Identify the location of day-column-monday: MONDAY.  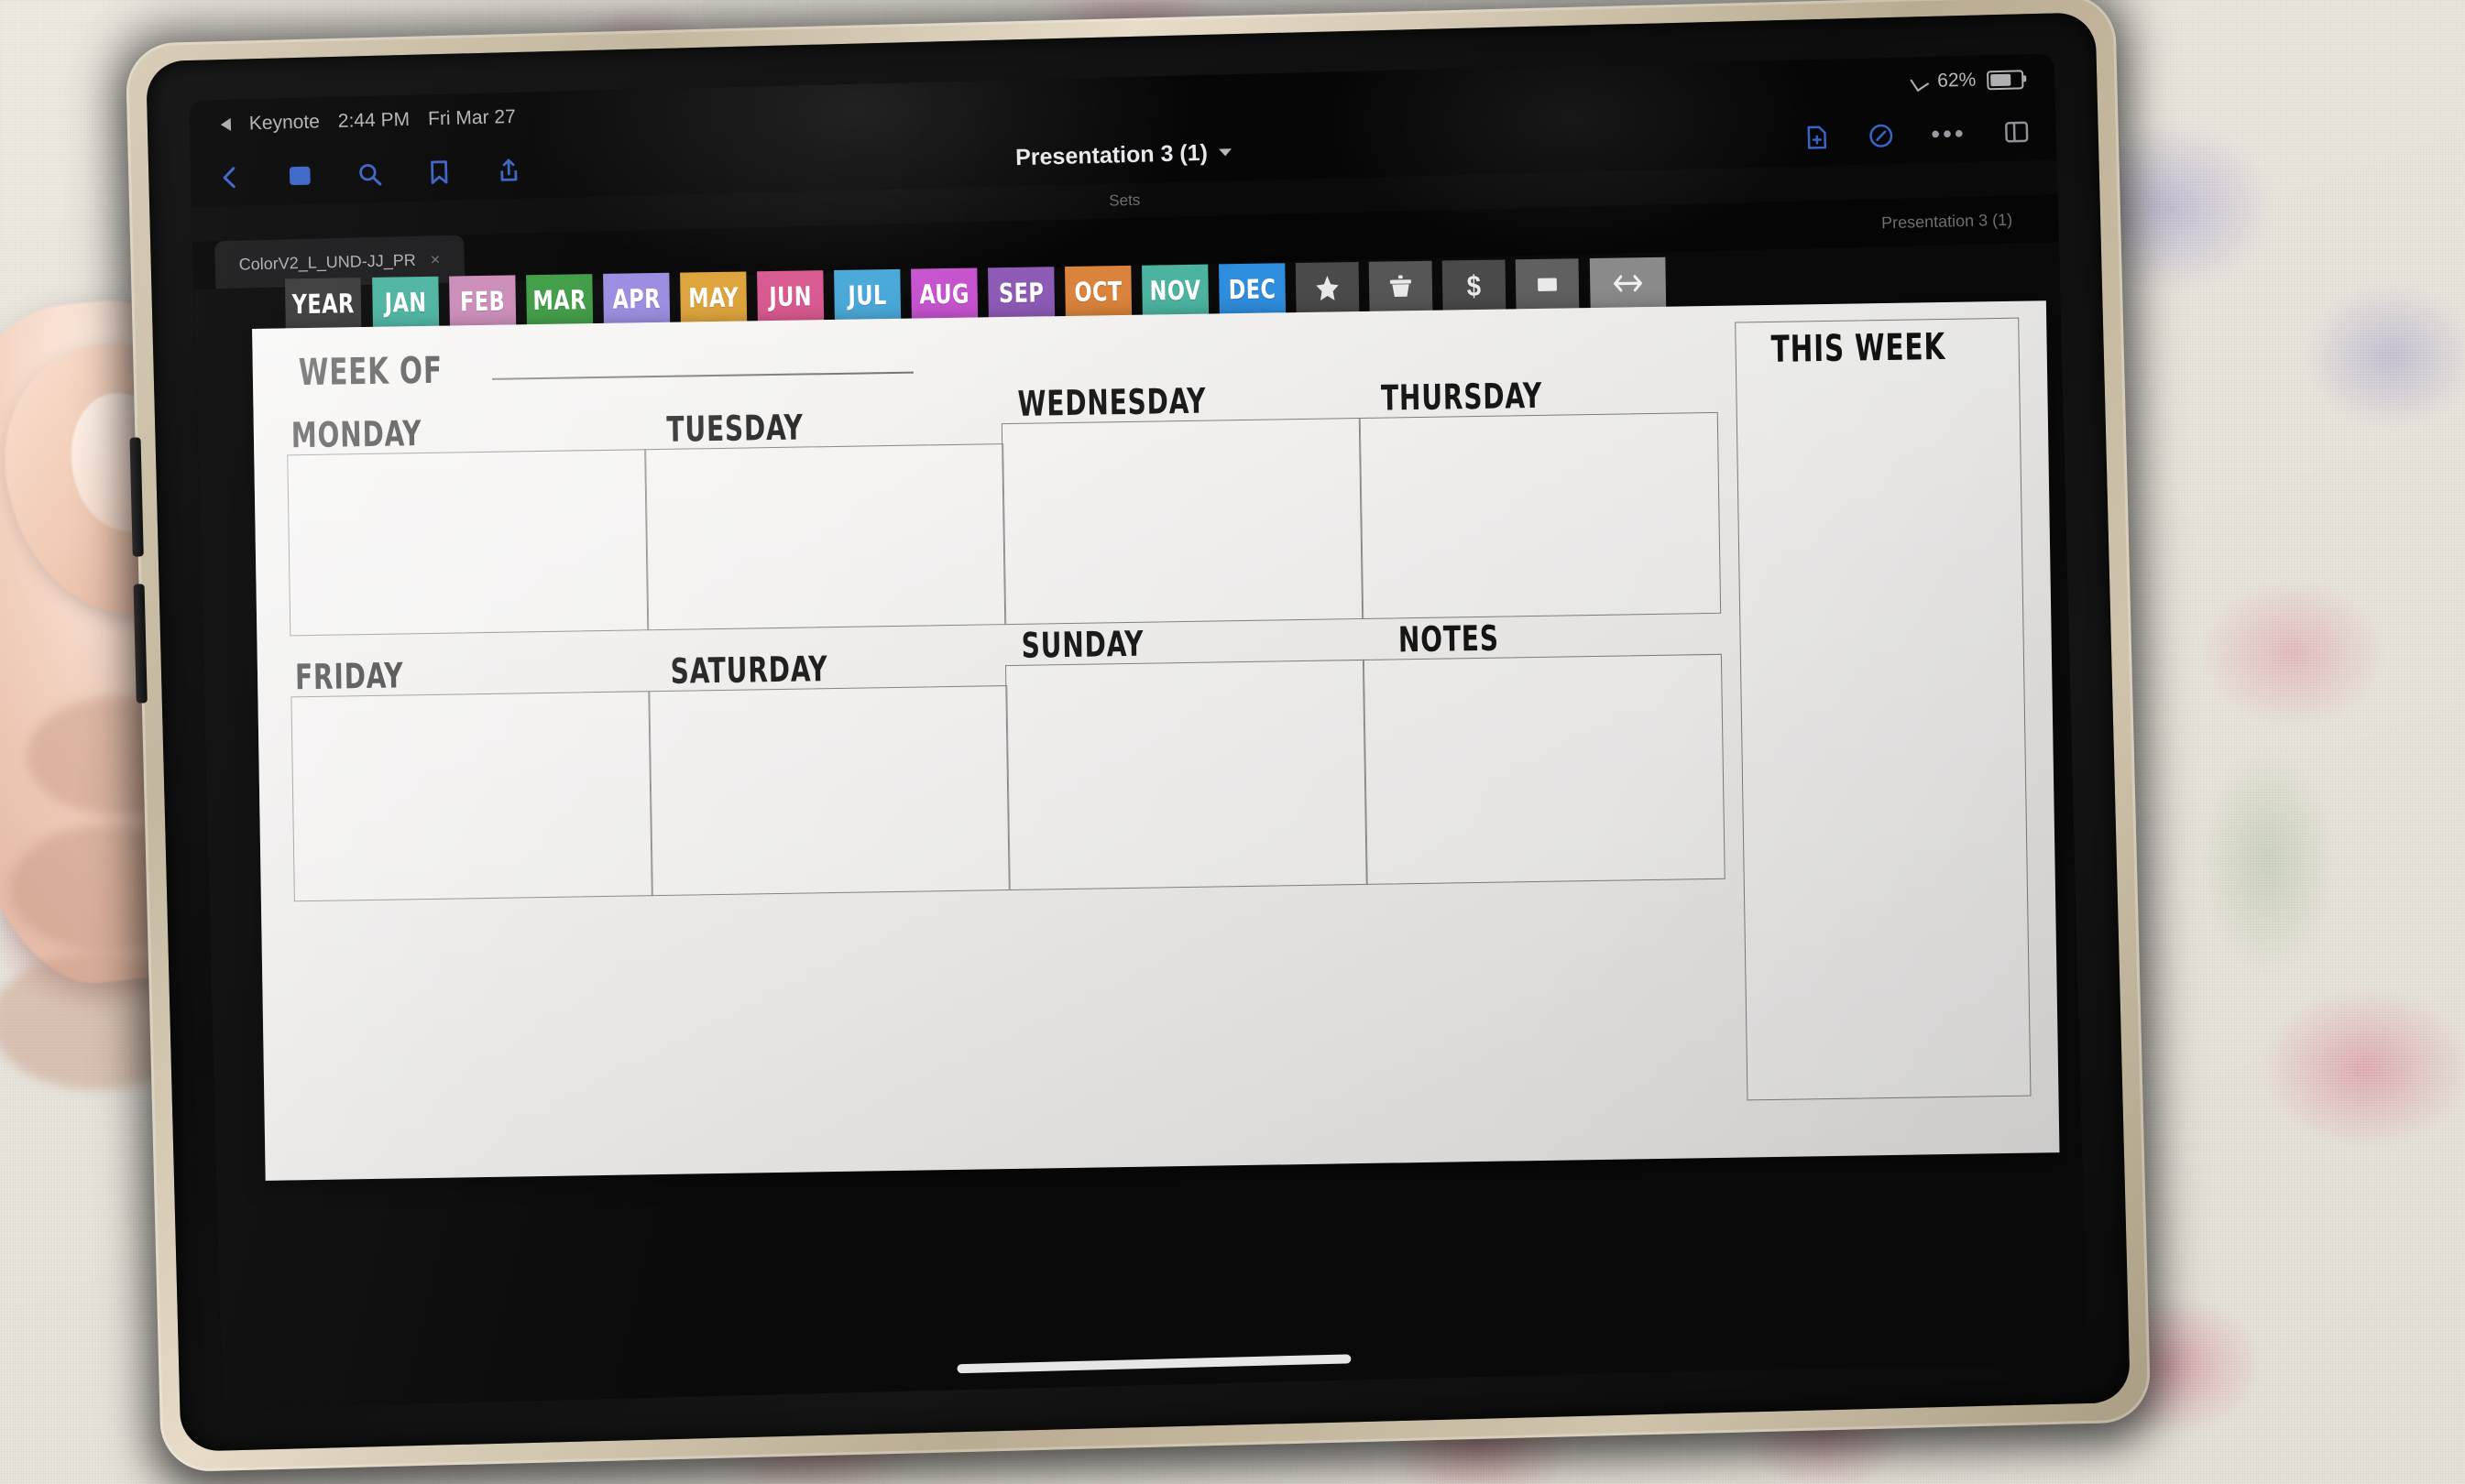
(467, 512).